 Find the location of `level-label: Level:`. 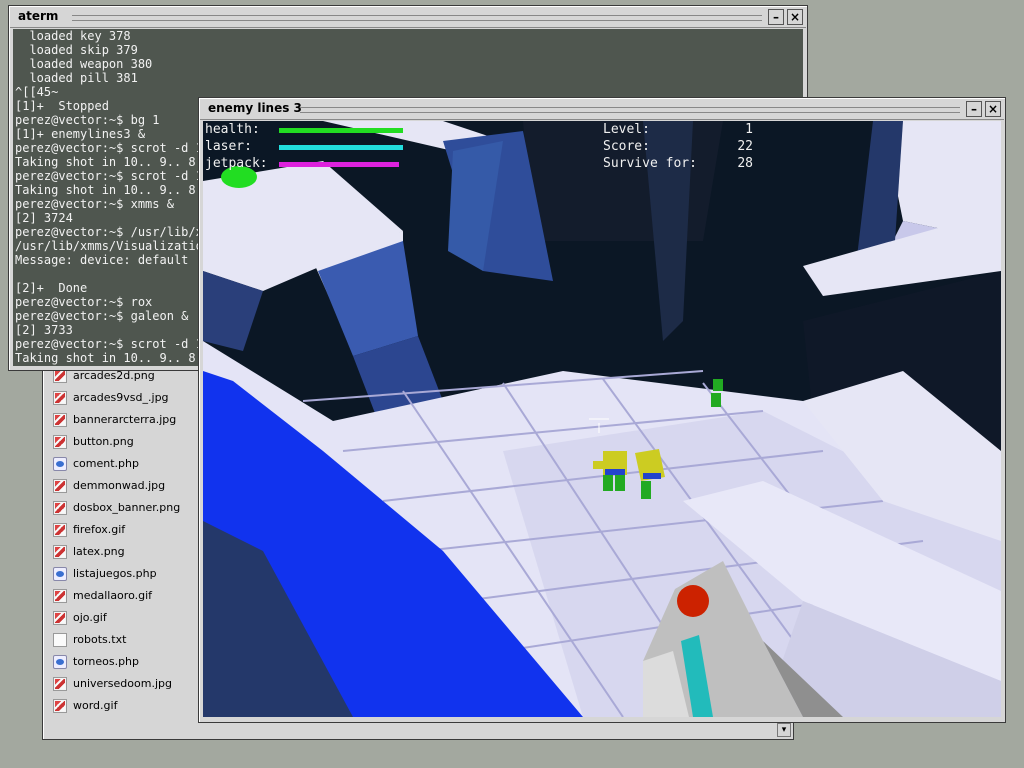

level-label: Level: is located at coordinates (626, 129).